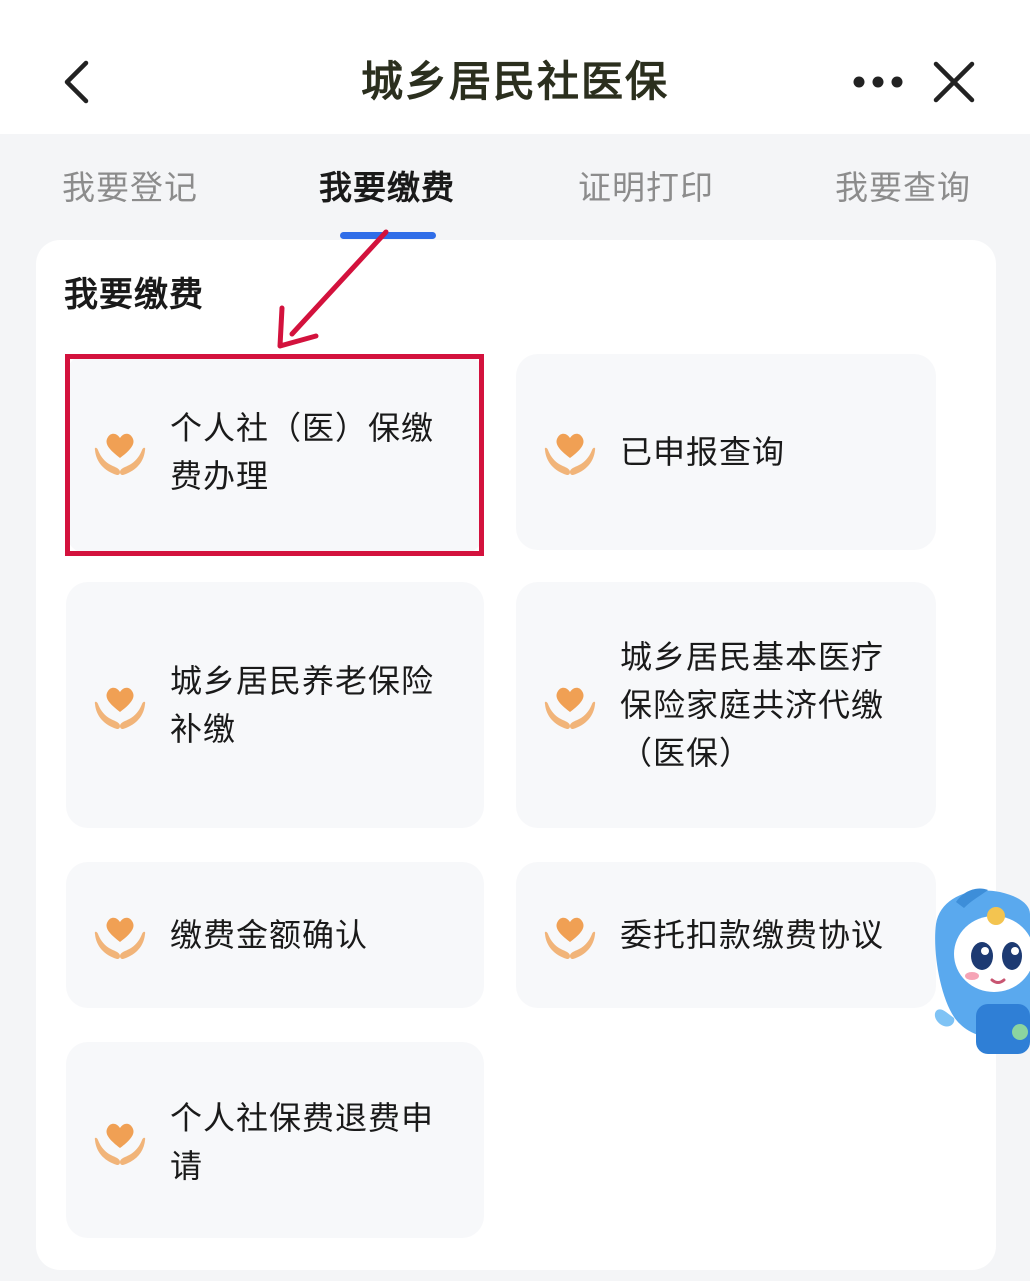  I want to click on service-card-personal-payment: 个人社（医）保缴费办理, so click(275, 454).